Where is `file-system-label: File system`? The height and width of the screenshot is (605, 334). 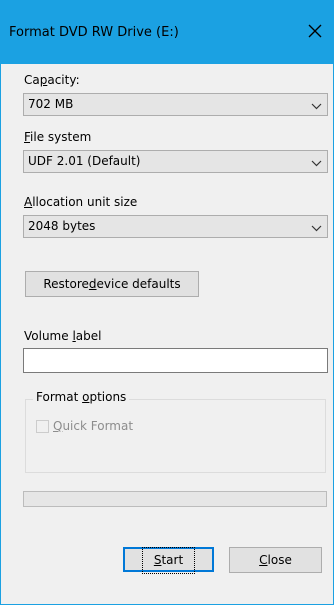
file-system-label: File system is located at coordinates (58, 137).